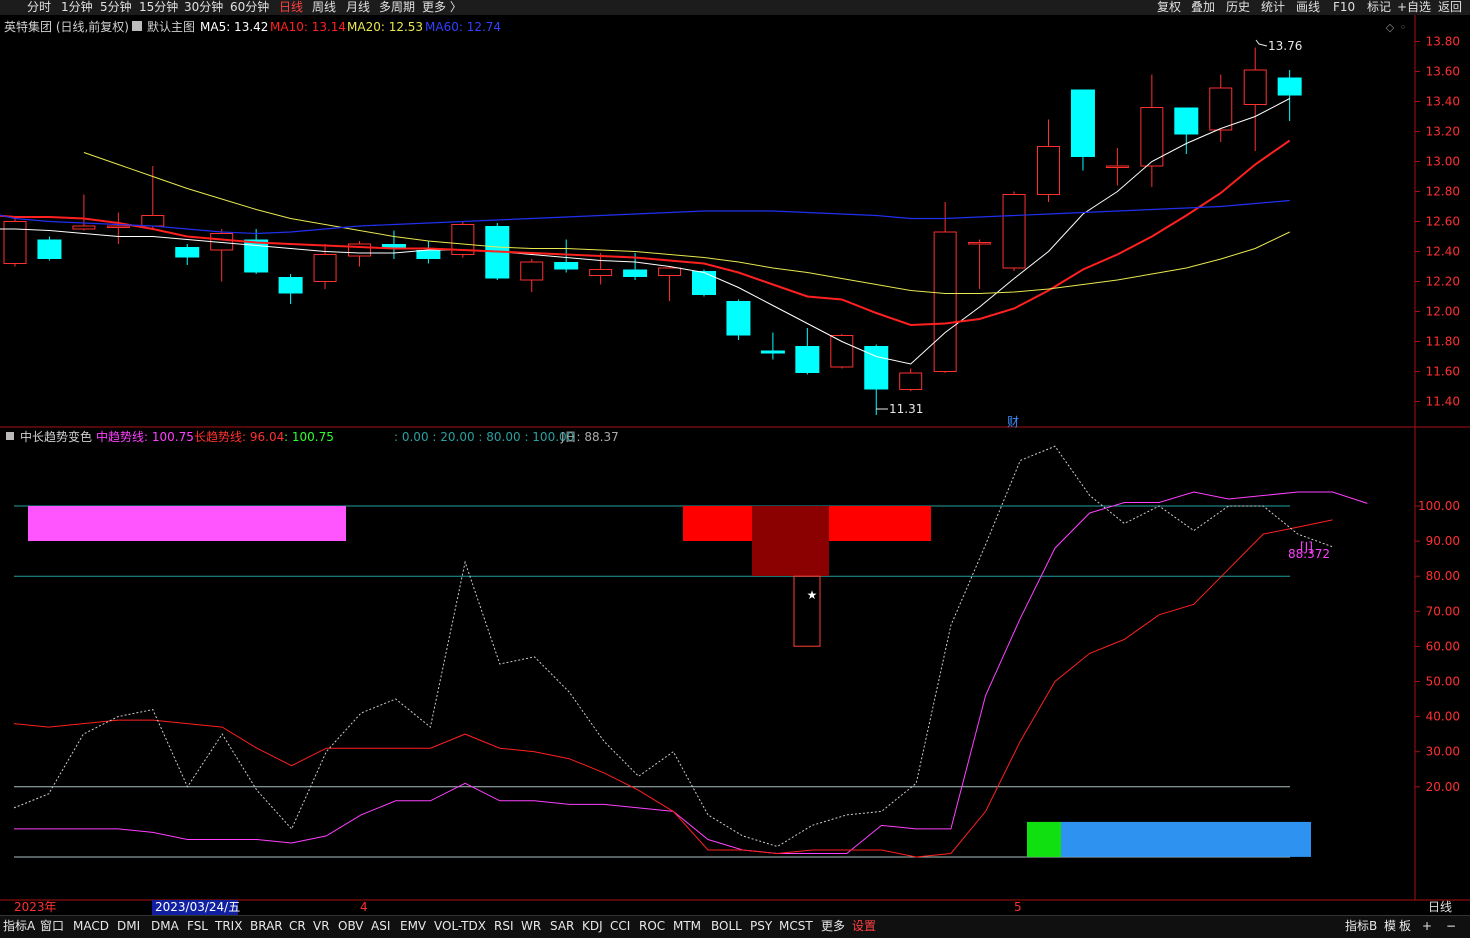 The image size is (1470, 938). What do you see at coordinates (592, 926) in the screenshot?
I see `bottom-tab-16: KDJ` at bounding box center [592, 926].